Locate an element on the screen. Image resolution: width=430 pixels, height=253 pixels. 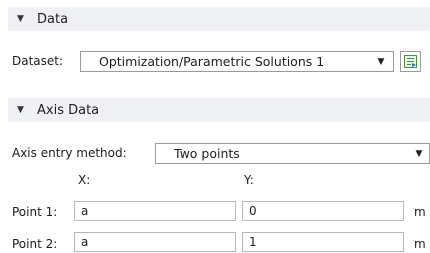
point-1-y-input: 0 is located at coordinates (323, 211).